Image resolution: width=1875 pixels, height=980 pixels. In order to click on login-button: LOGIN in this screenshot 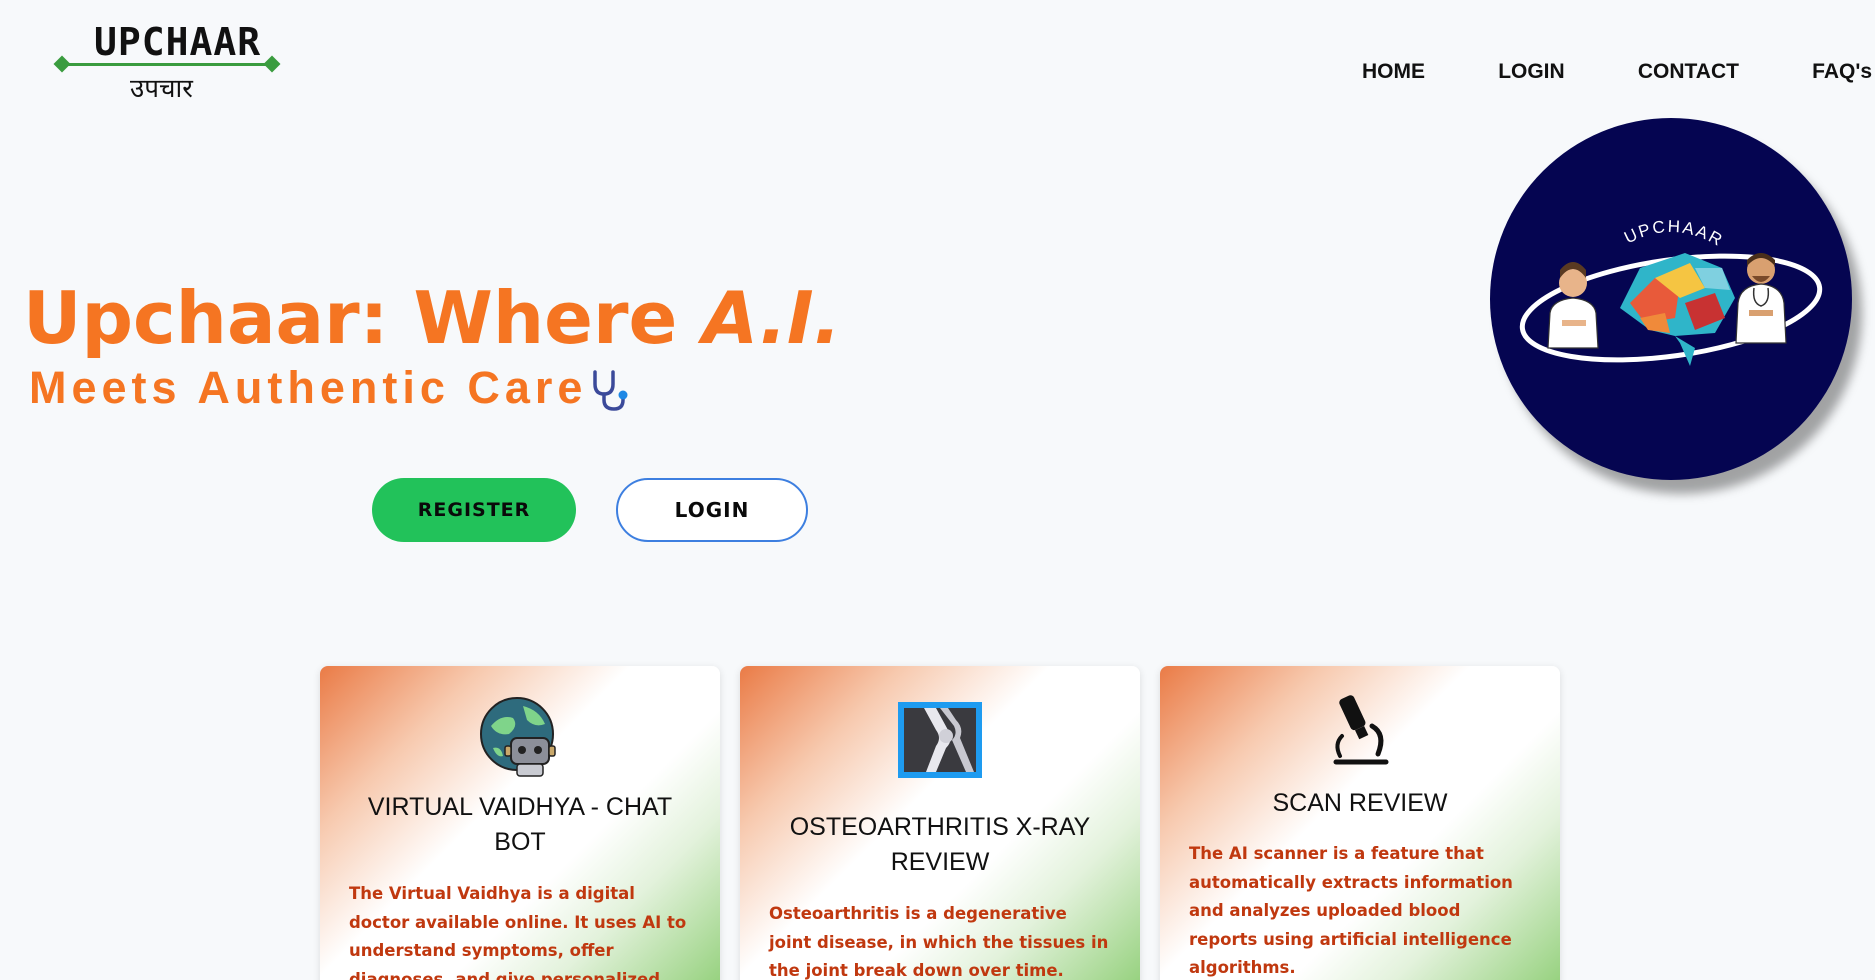, I will do `click(712, 510)`.